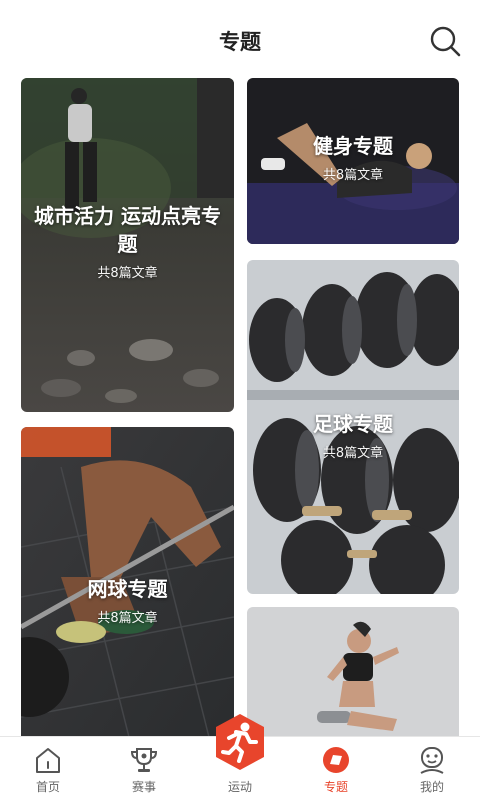  What do you see at coordinates (127, 589) in the screenshot?
I see `card-title: 网球专题` at bounding box center [127, 589].